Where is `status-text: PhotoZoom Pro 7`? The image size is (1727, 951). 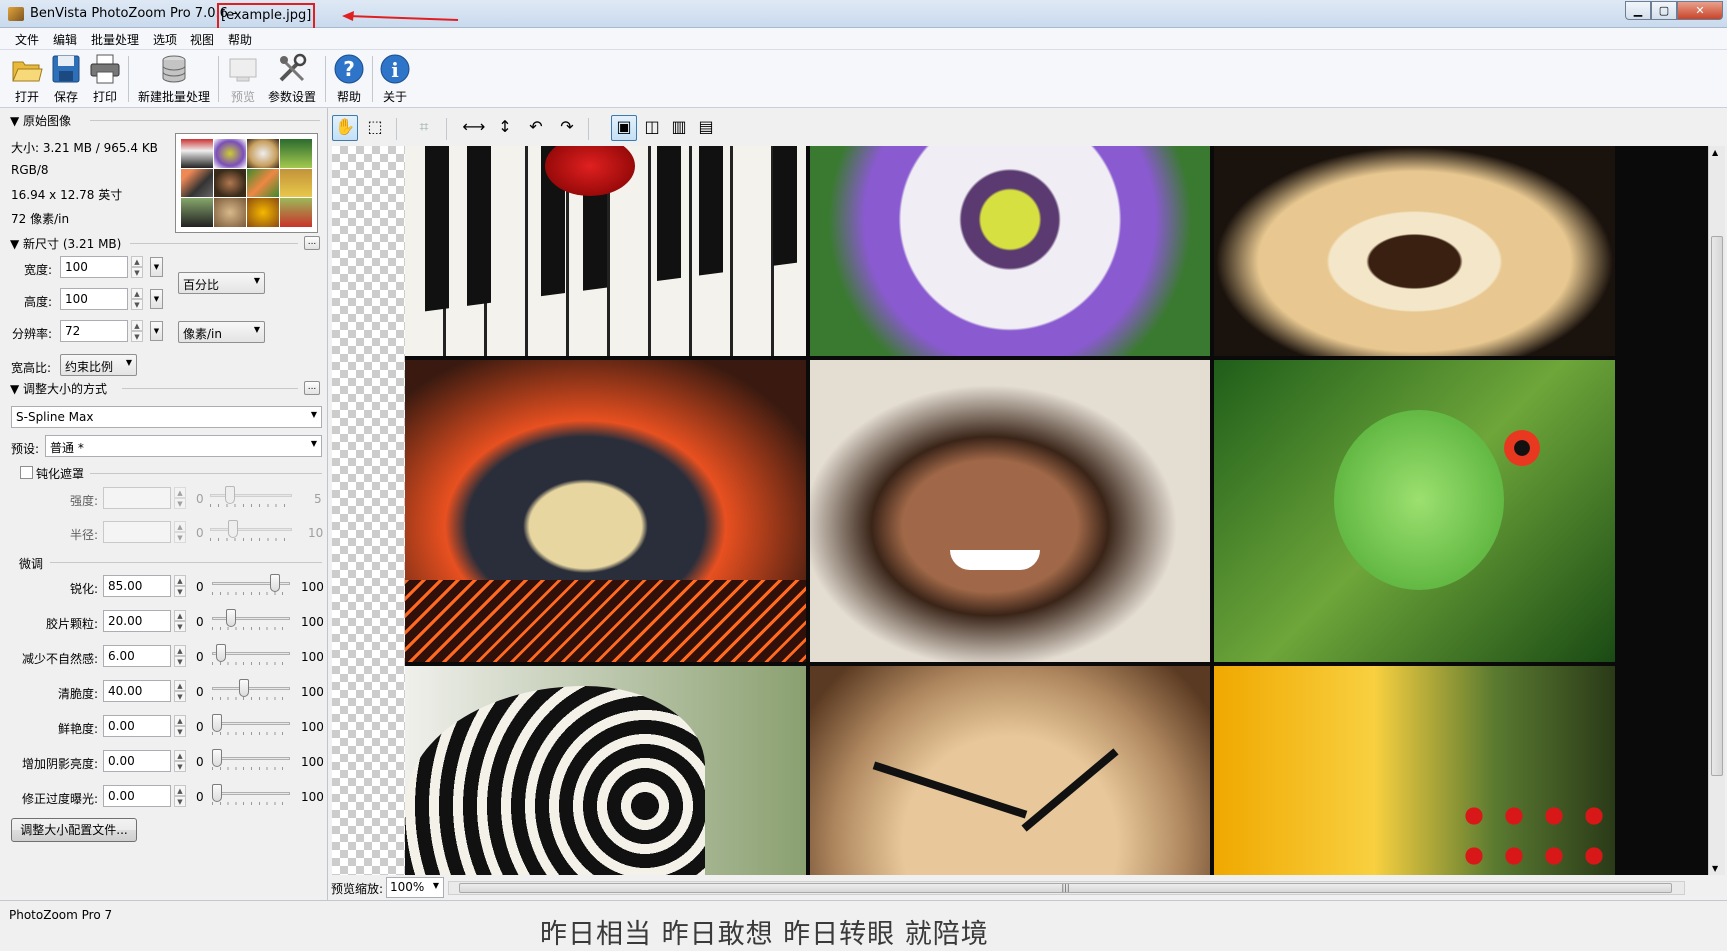
status-text: PhotoZoom Pro 7 is located at coordinates (61, 915).